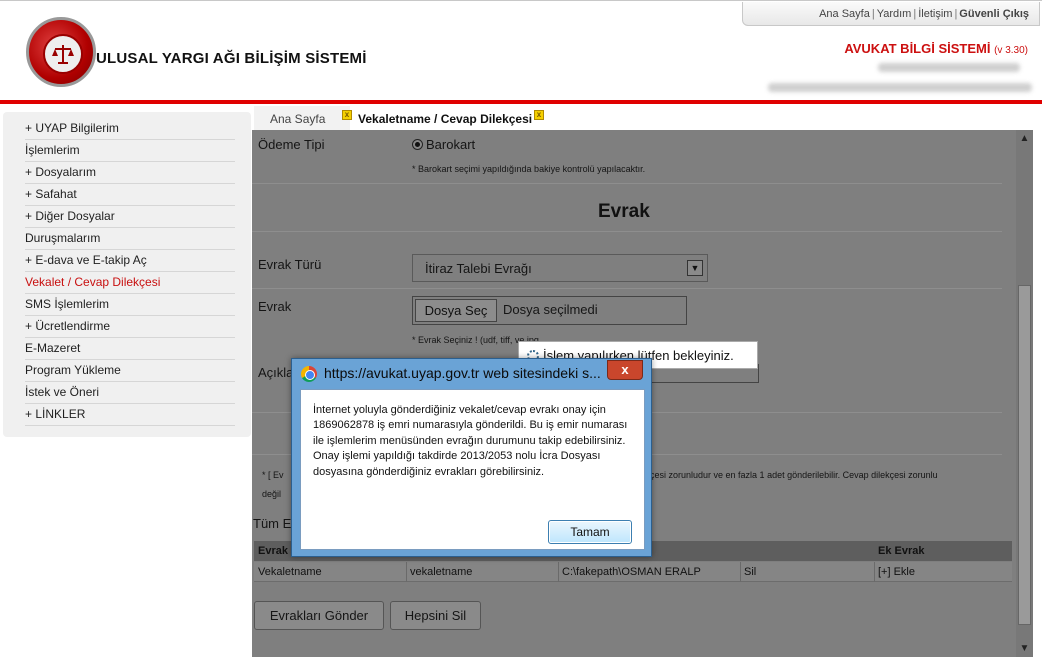  Describe the element at coordinates (276, 372) in the screenshot. I see `description-label: Açıkla` at that location.